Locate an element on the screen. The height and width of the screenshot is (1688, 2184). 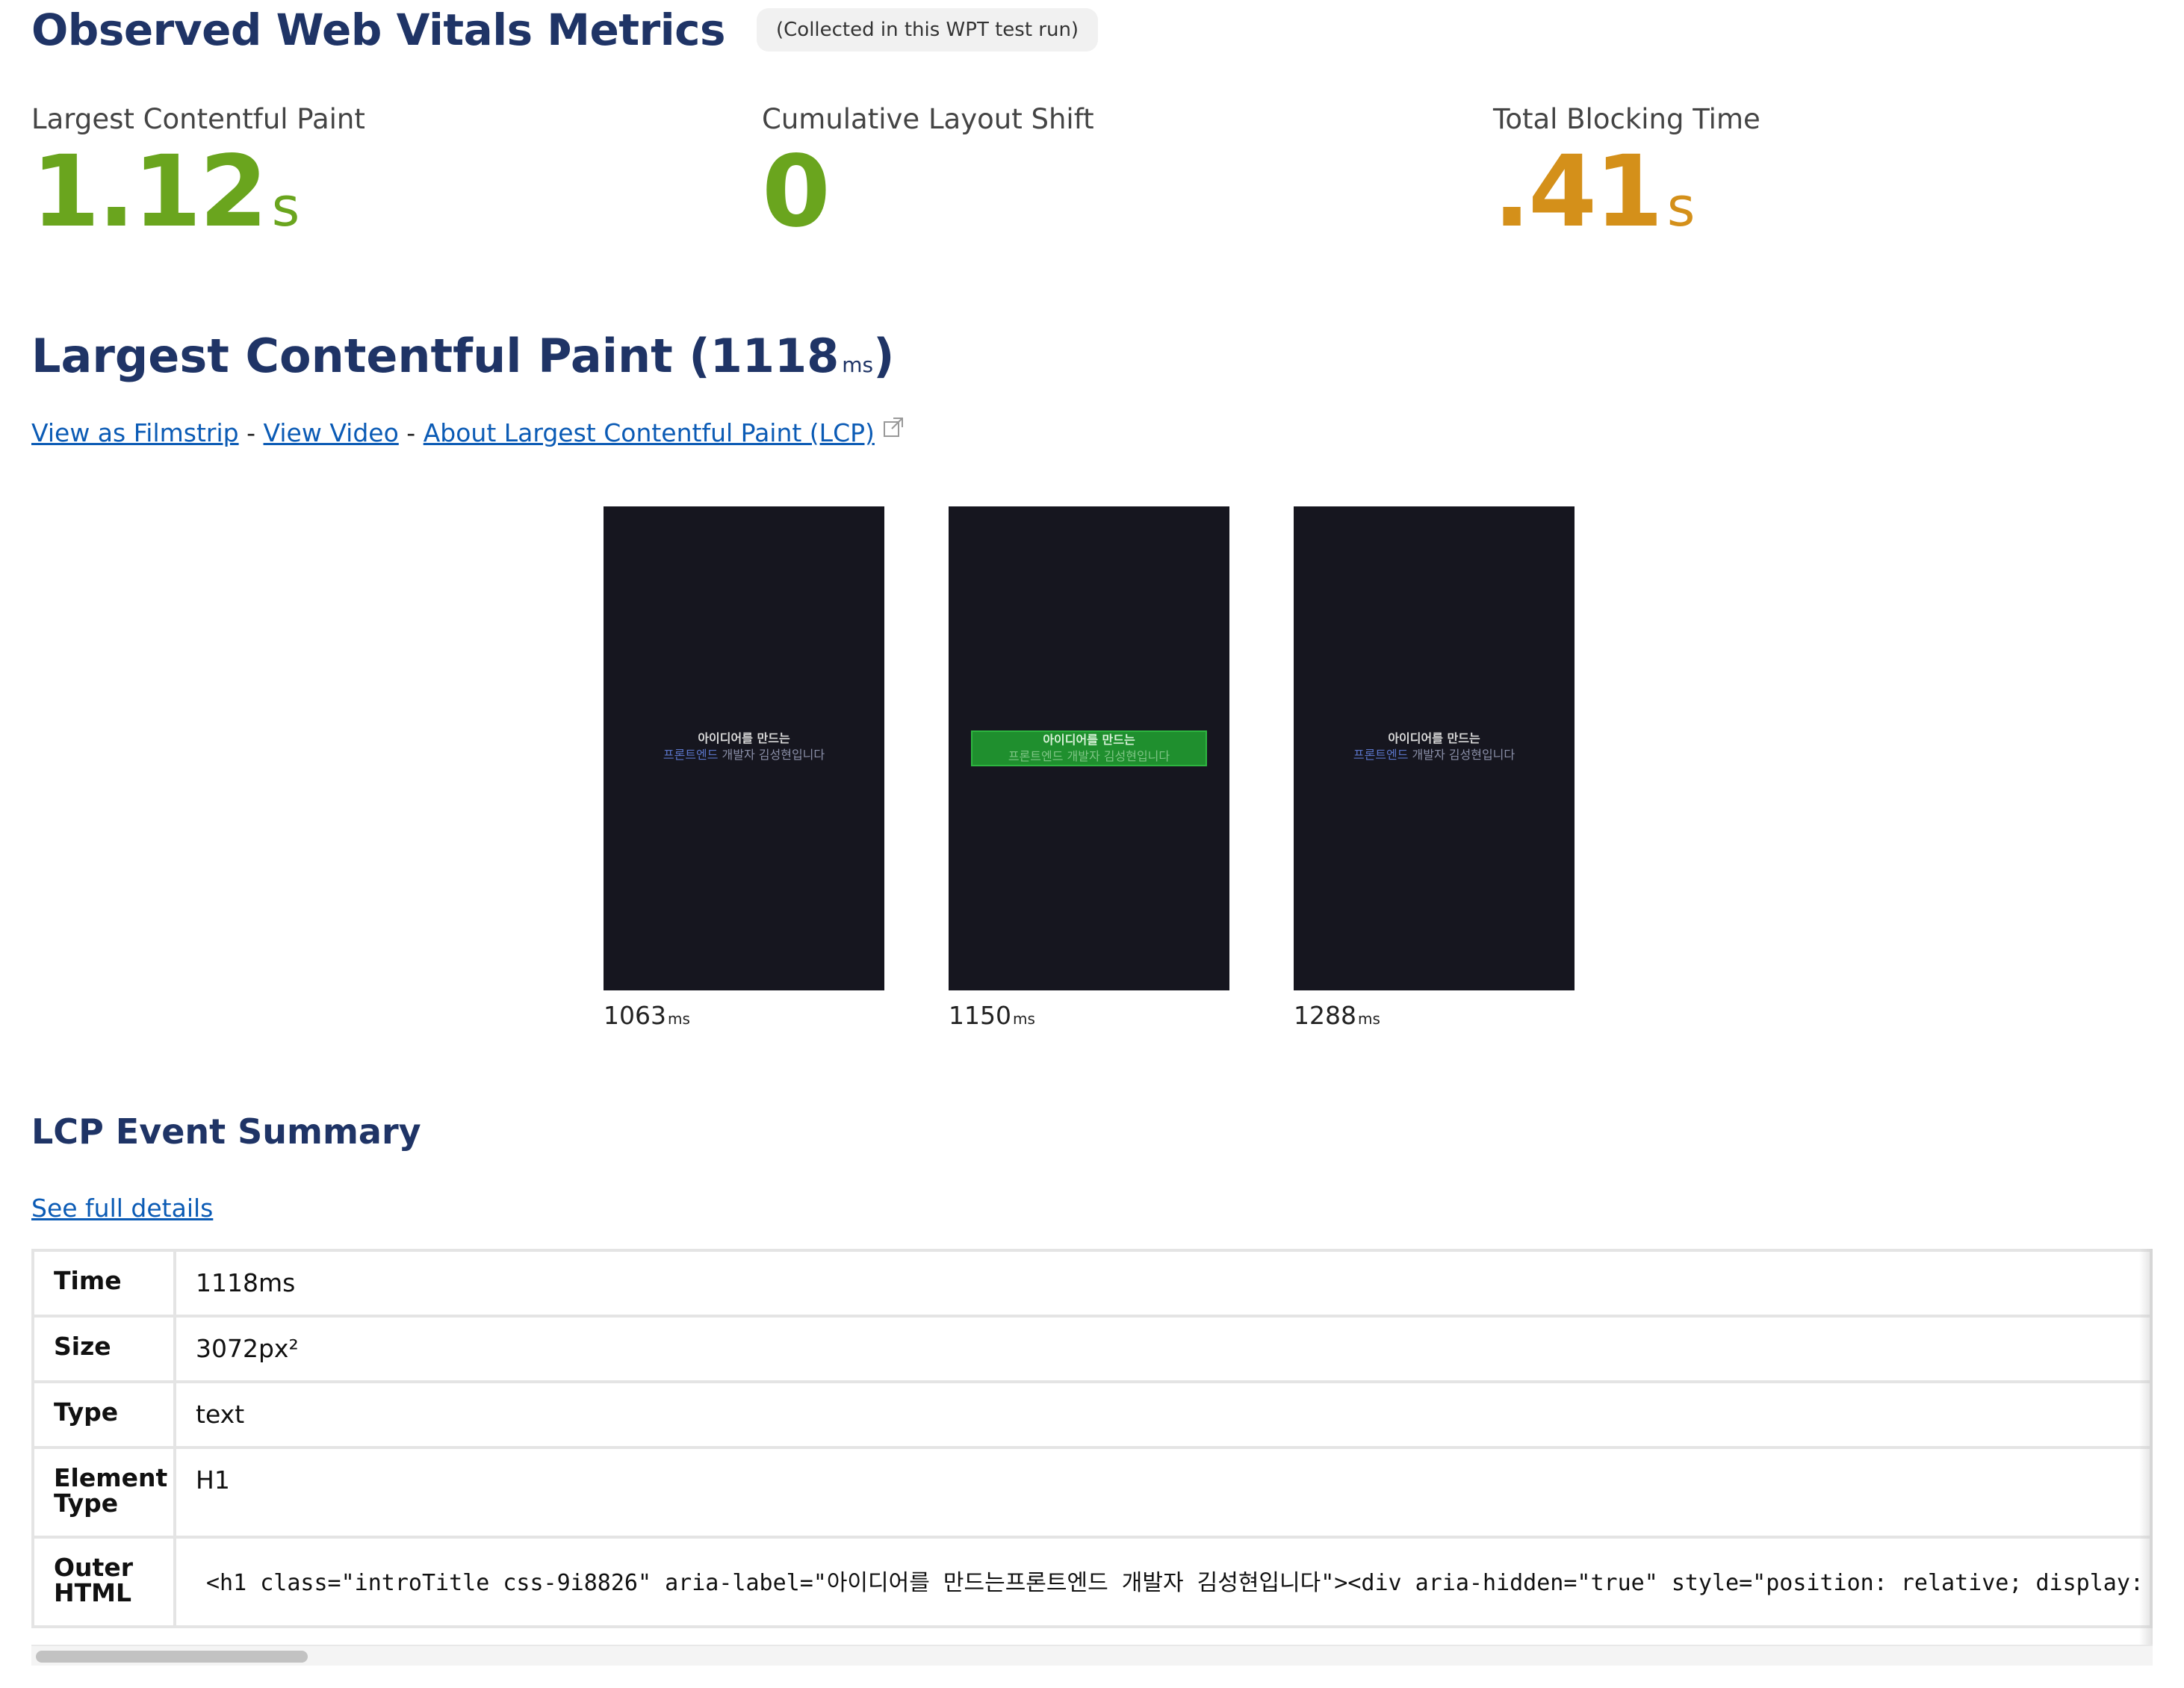
table-row: Type text is located at coordinates (1092, 1414).